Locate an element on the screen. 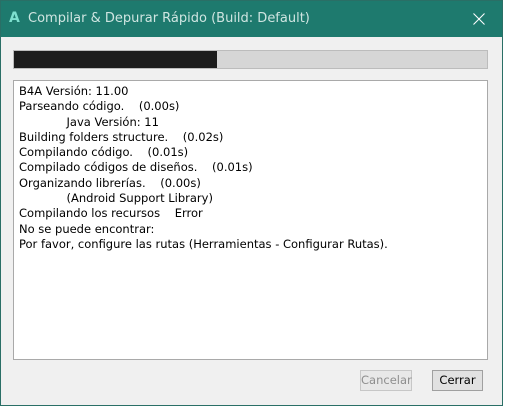 This screenshot has width=507, height=410. progress-fill is located at coordinates (116, 59).